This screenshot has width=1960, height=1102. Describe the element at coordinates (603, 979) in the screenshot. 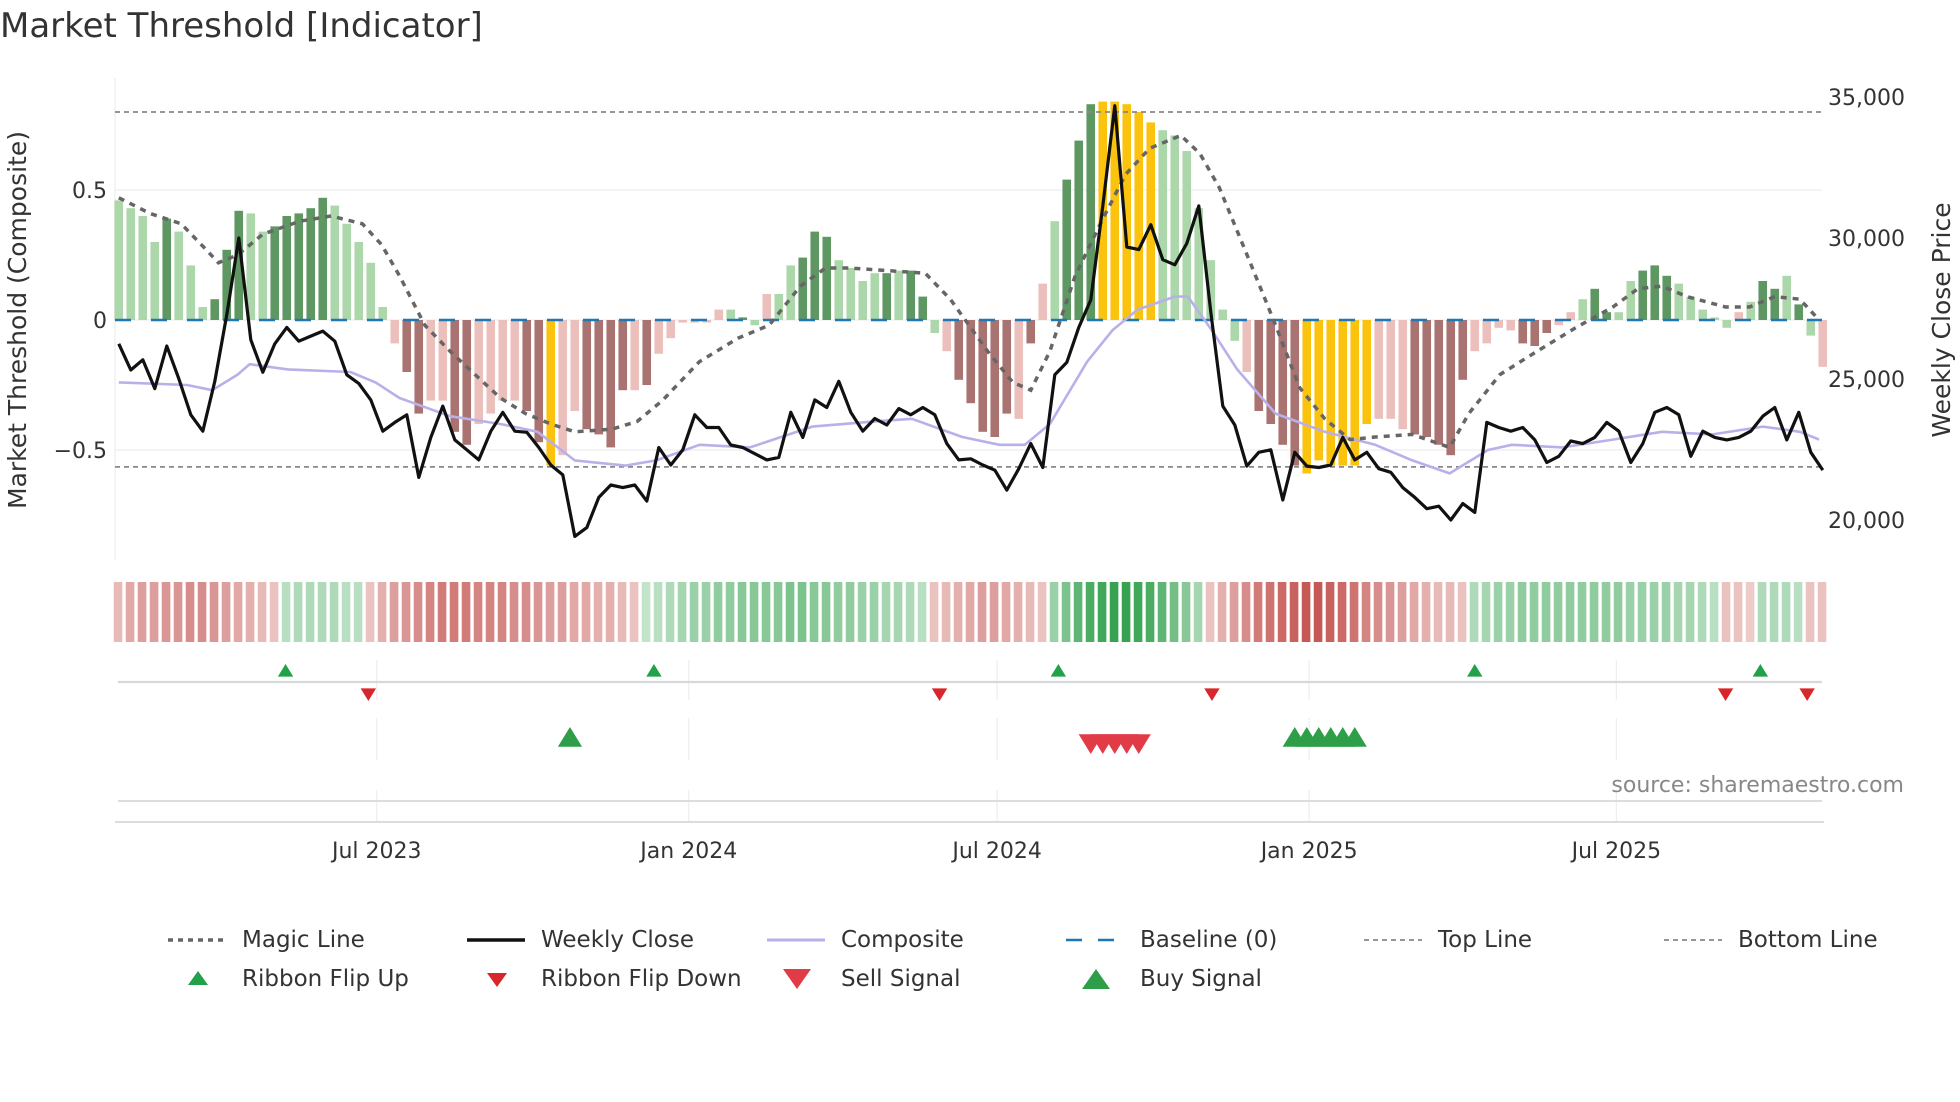

I see `legend-item: Ribbon Flip Down` at that location.